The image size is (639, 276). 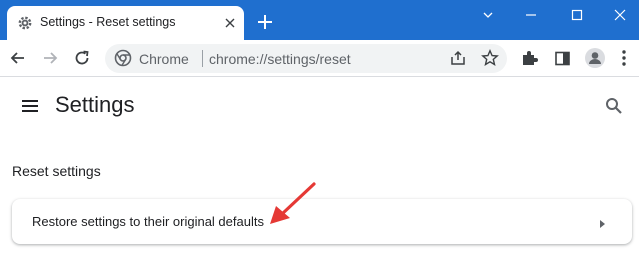 What do you see at coordinates (614, 106) in the screenshot?
I see `search-icon` at bounding box center [614, 106].